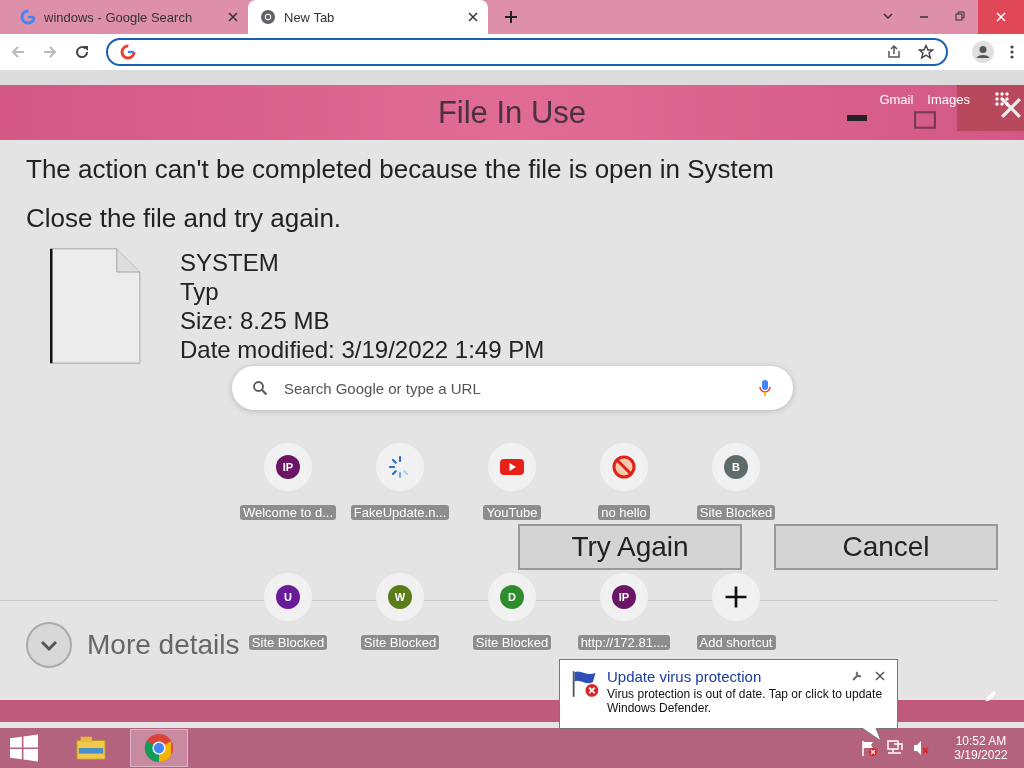 The height and width of the screenshot is (768, 1024). What do you see at coordinates (857, 676) in the screenshot?
I see `wrench-icon` at bounding box center [857, 676].